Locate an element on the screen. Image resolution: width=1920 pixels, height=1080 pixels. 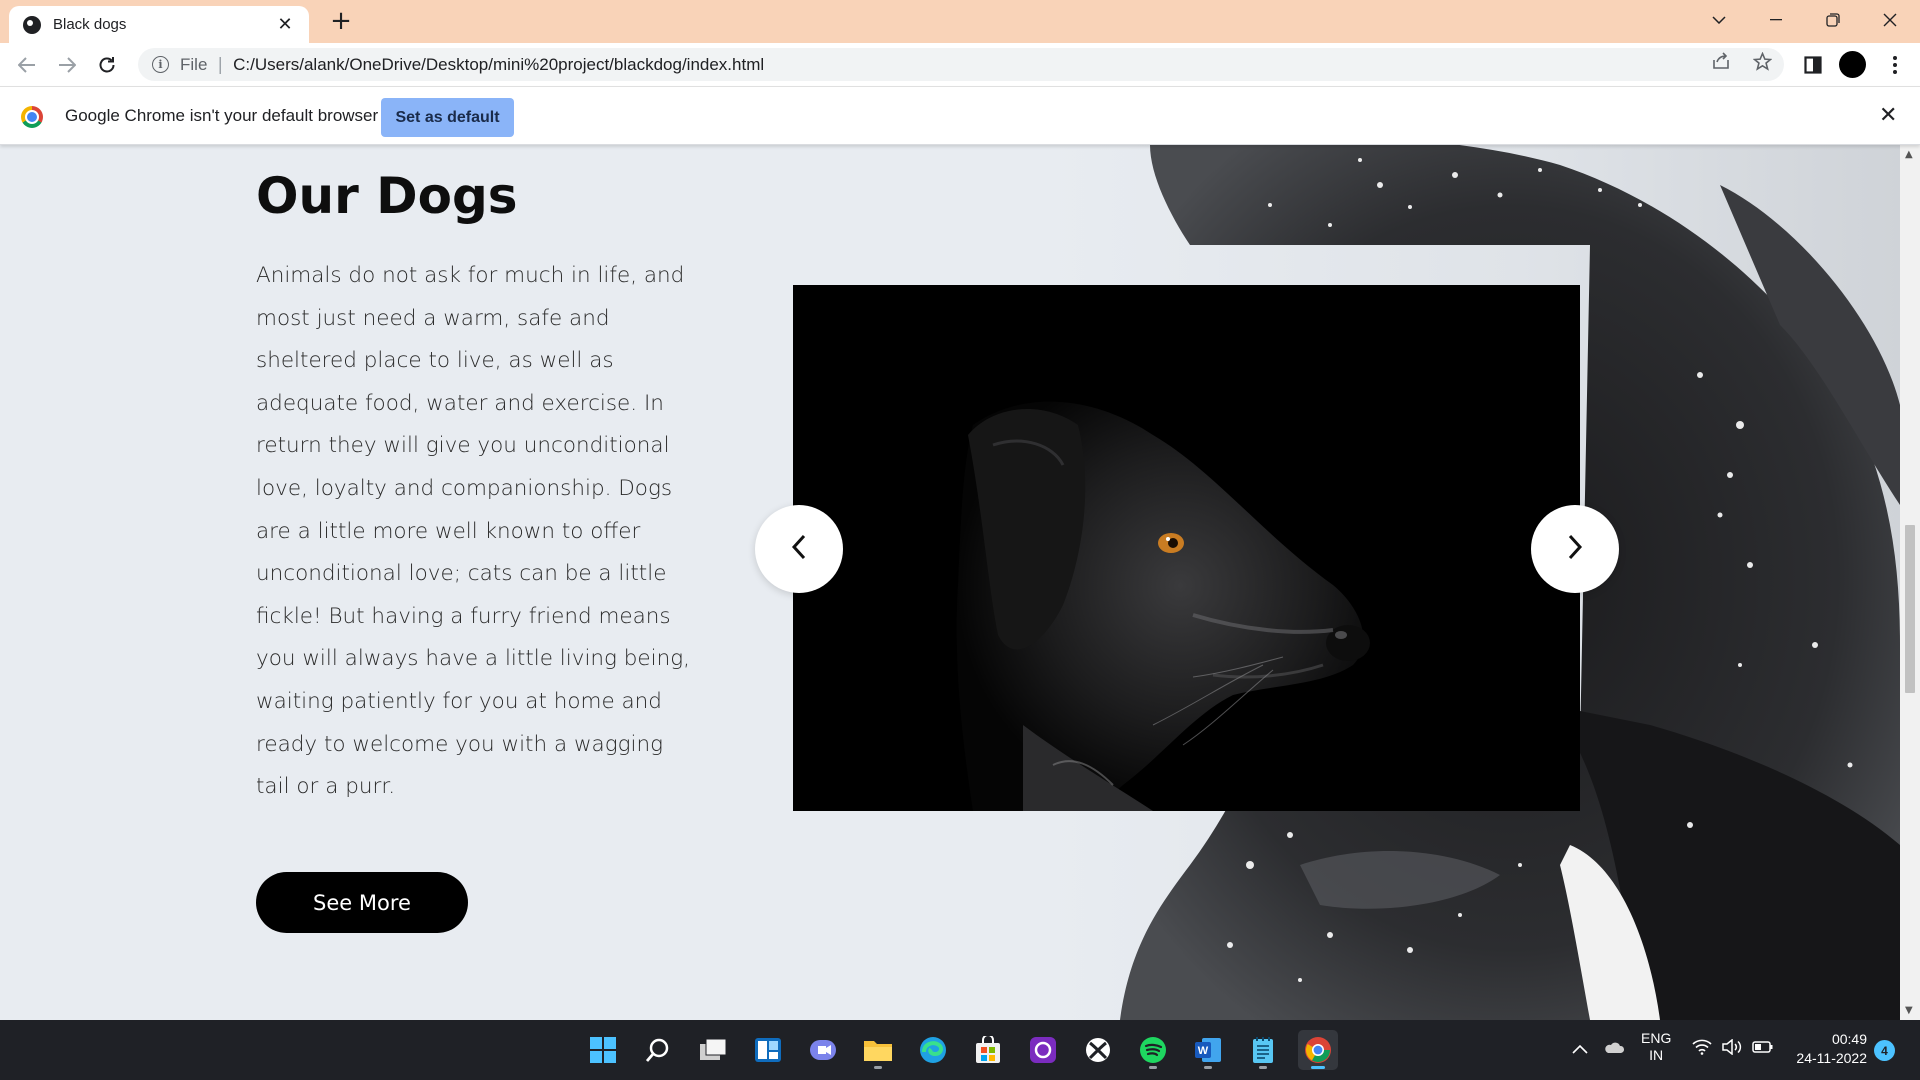
teams-chat-icon is located at coordinates (823, 1050).